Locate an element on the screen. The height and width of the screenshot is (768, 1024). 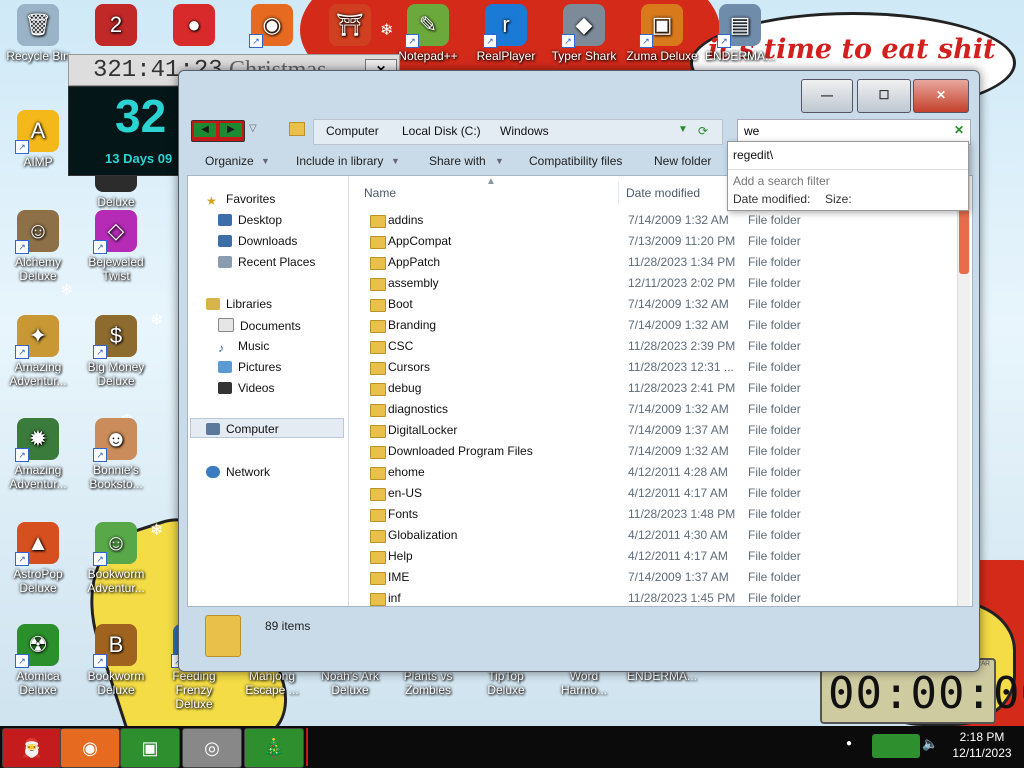
taskbar-clock: 2:18 PM 12/11/2023 is located at coordinates (982, 745).